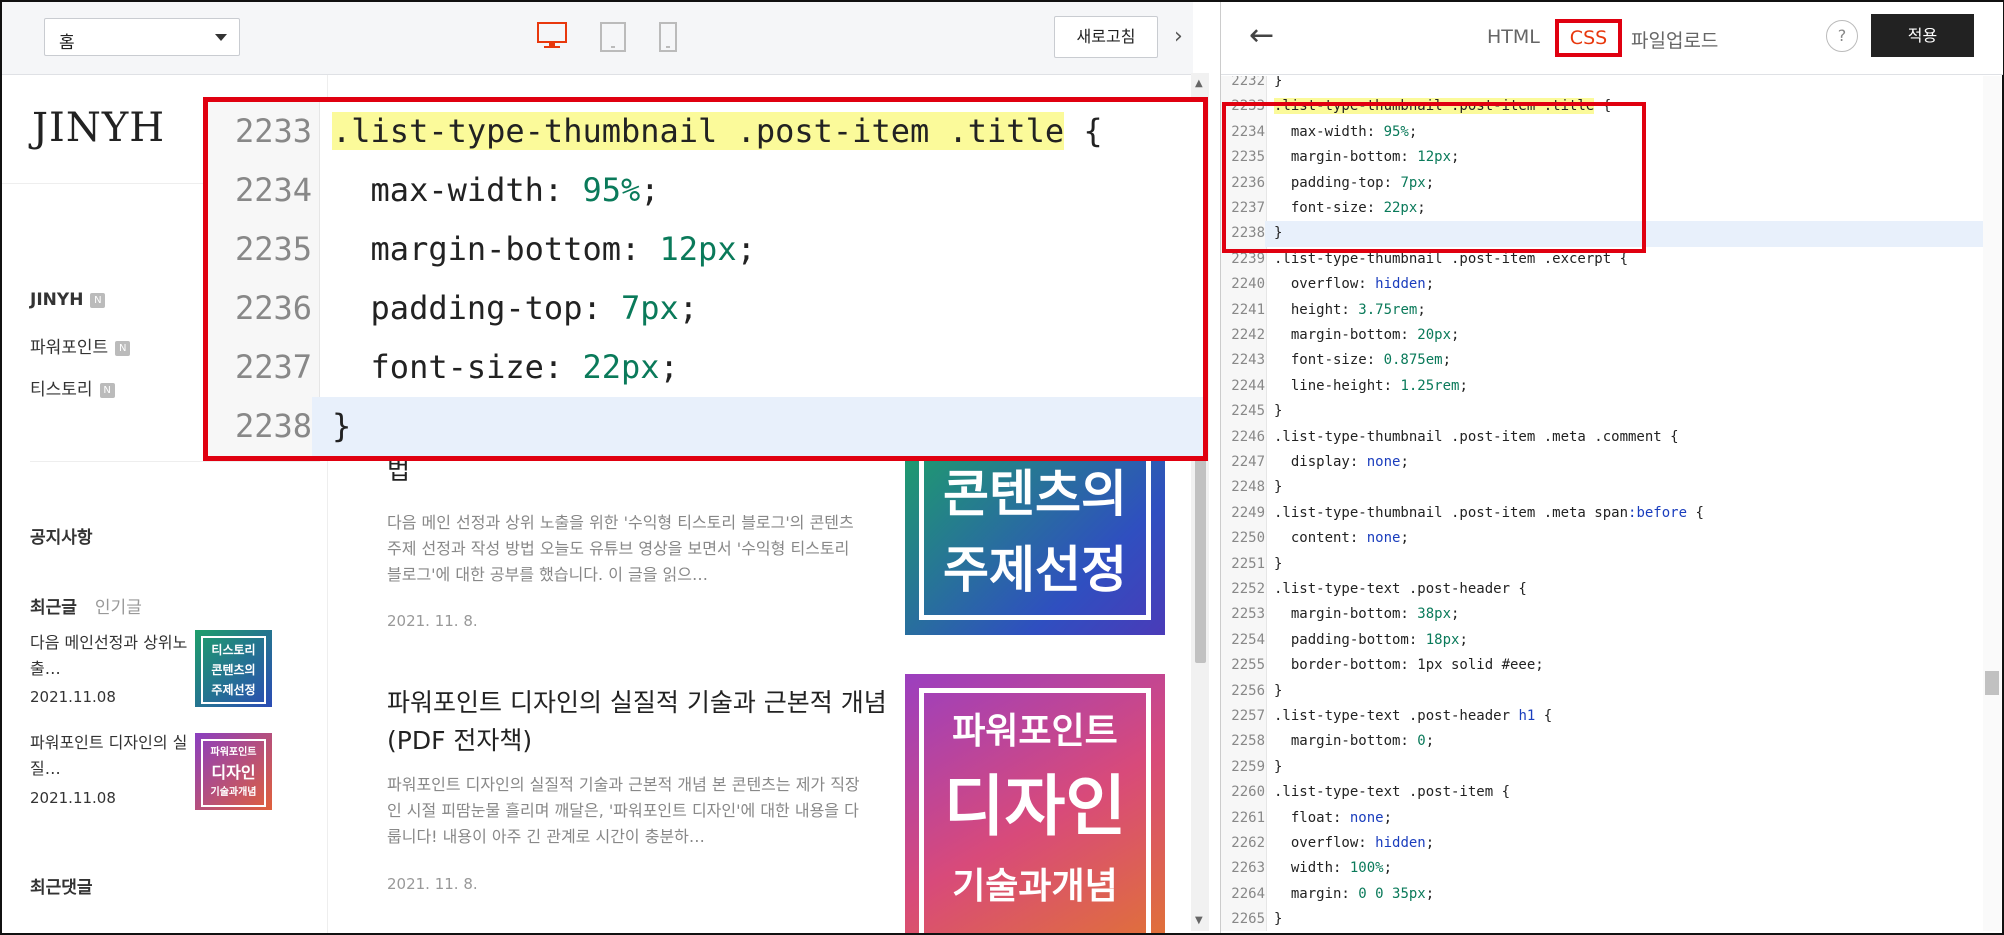 This screenshot has width=2004, height=935. I want to click on post-title: 파워포인트 디자인의 실질적 기술과 근본적 개념 (PDF 전자책), so click(637, 722).